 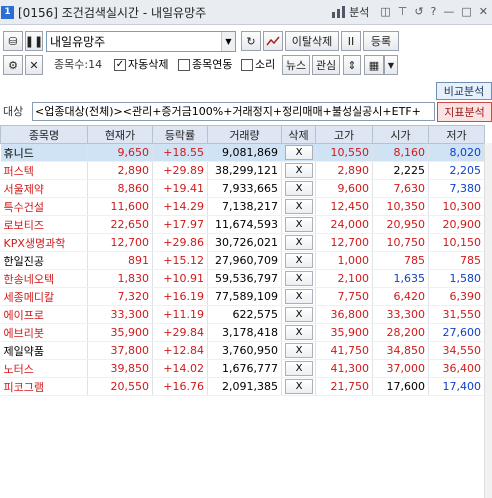 I want to click on gear-icon: ⚙, so click(x=13, y=65).